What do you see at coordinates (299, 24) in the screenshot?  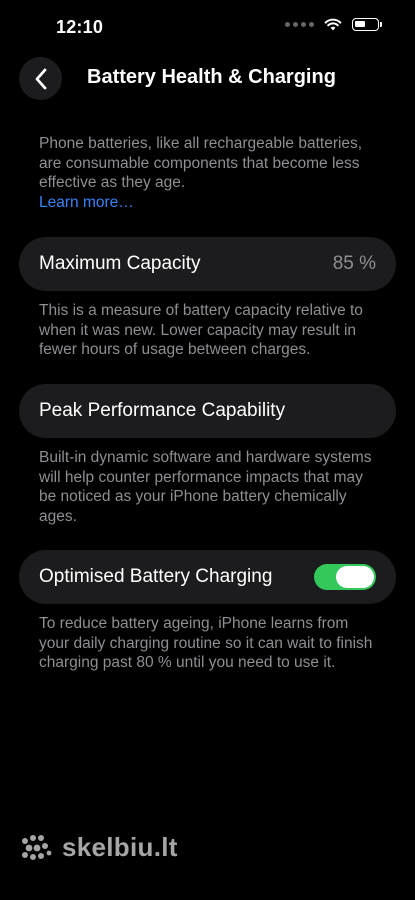 I see `signal-dots-icon` at bounding box center [299, 24].